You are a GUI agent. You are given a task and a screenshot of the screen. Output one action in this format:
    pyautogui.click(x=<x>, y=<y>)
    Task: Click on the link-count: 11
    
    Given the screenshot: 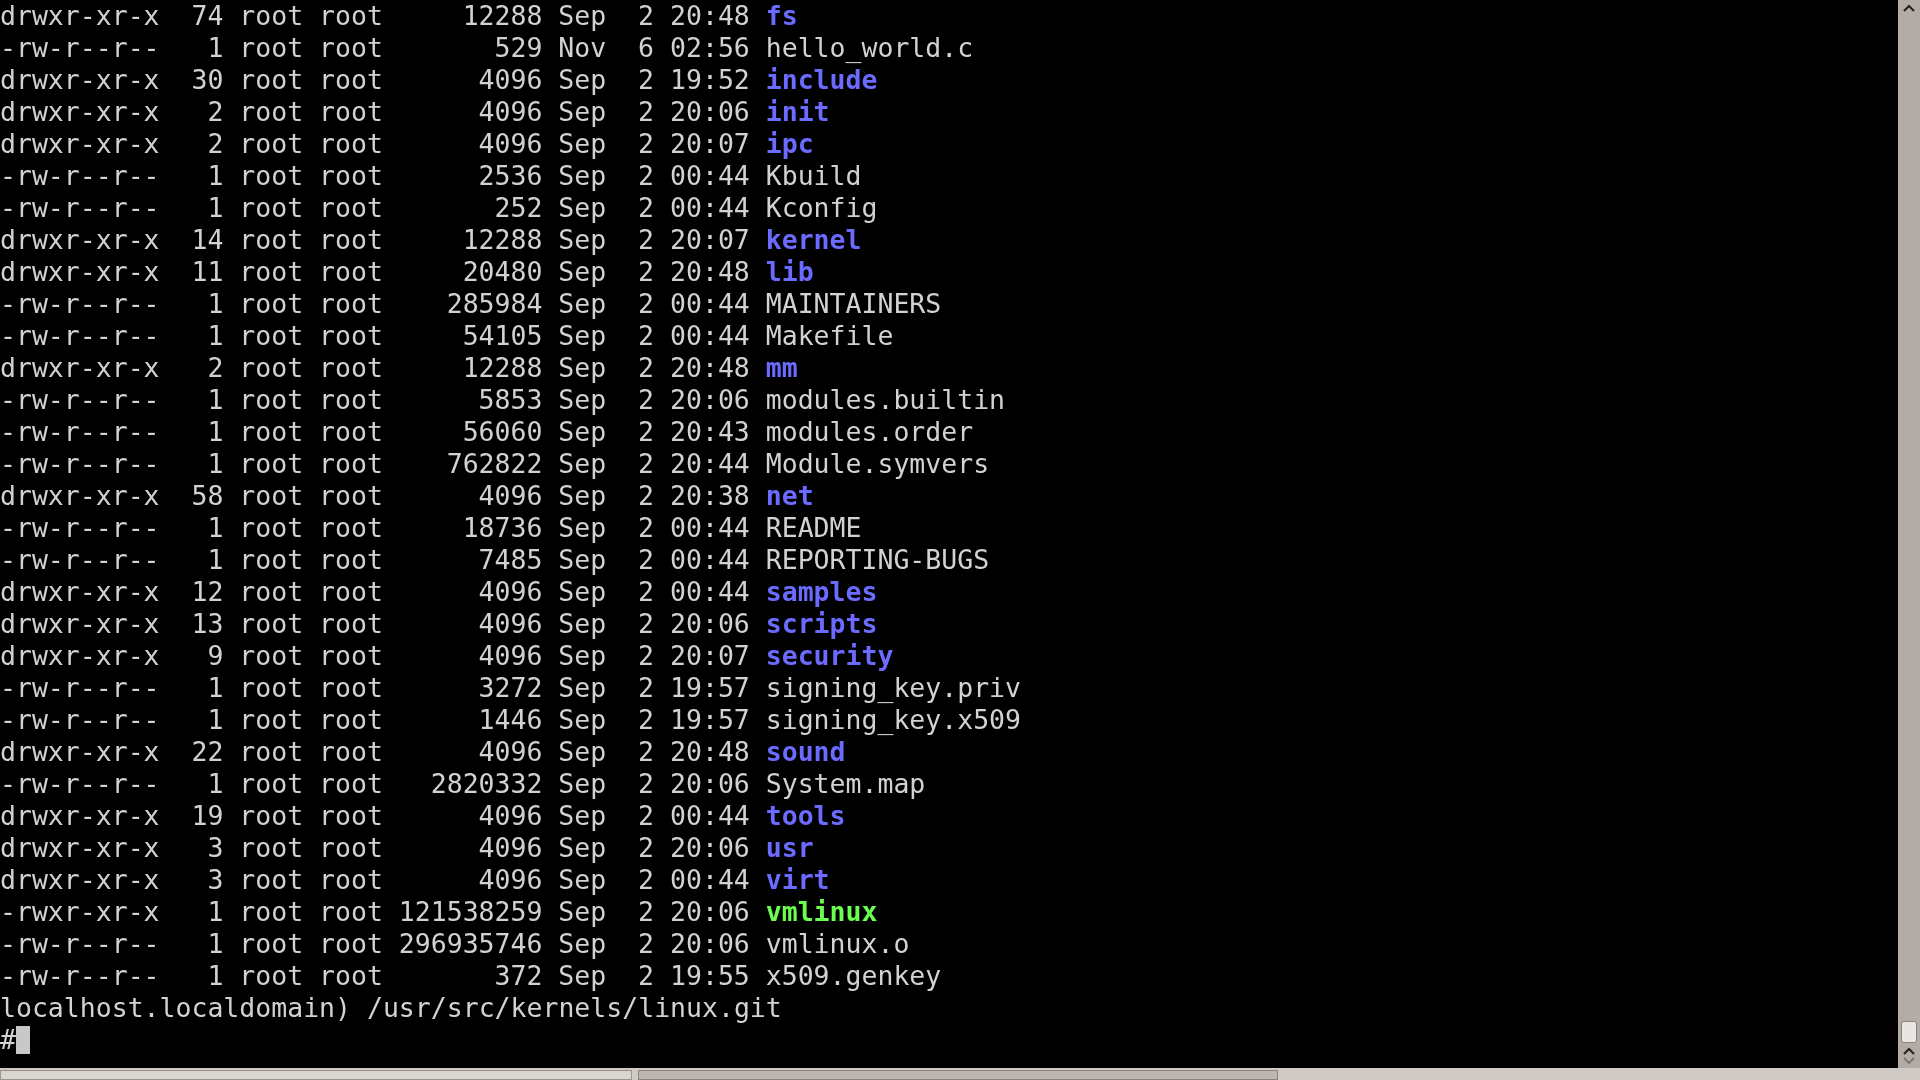 What is the action you would take?
    pyautogui.click(x=207, y=272)
    